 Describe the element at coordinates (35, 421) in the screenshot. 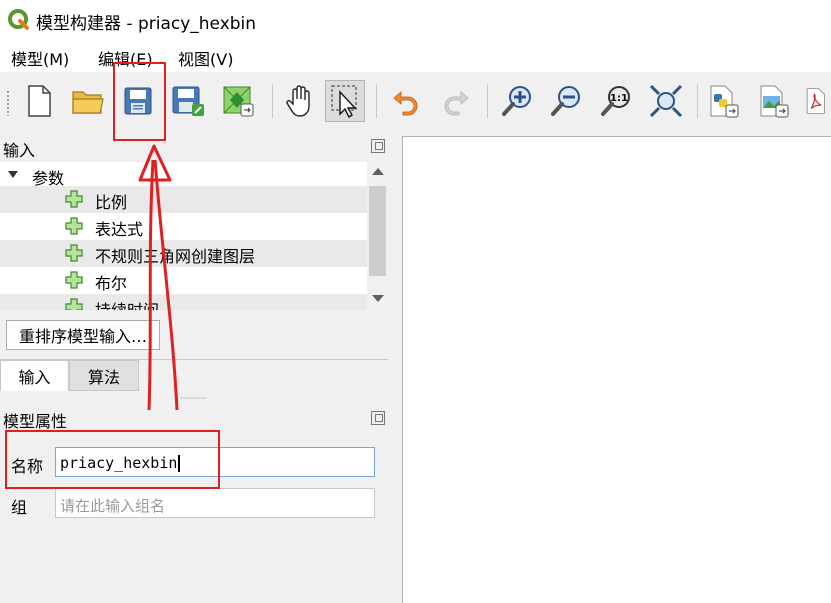

I see `model-properties-title: 模型属性` at that location.